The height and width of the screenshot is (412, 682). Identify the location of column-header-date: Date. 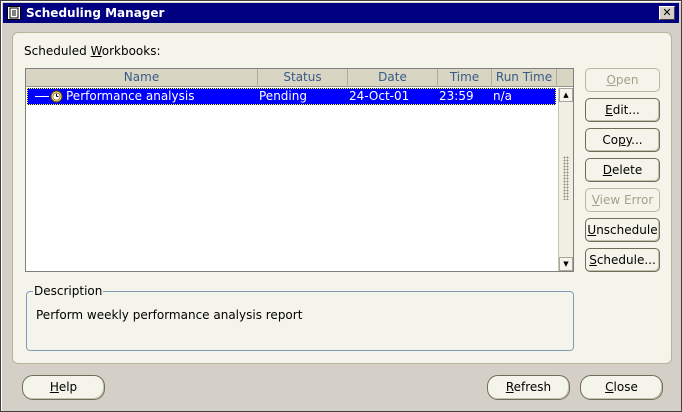
(393, 78).